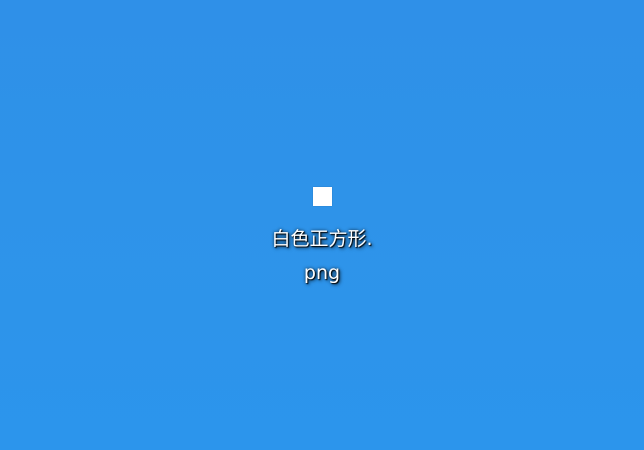 The height and width of the screenshot is (450, 644). Describe the element at coordinates (322, 256) in the screenshot. I see `file-name-label: 白色正方形. png` at that location.